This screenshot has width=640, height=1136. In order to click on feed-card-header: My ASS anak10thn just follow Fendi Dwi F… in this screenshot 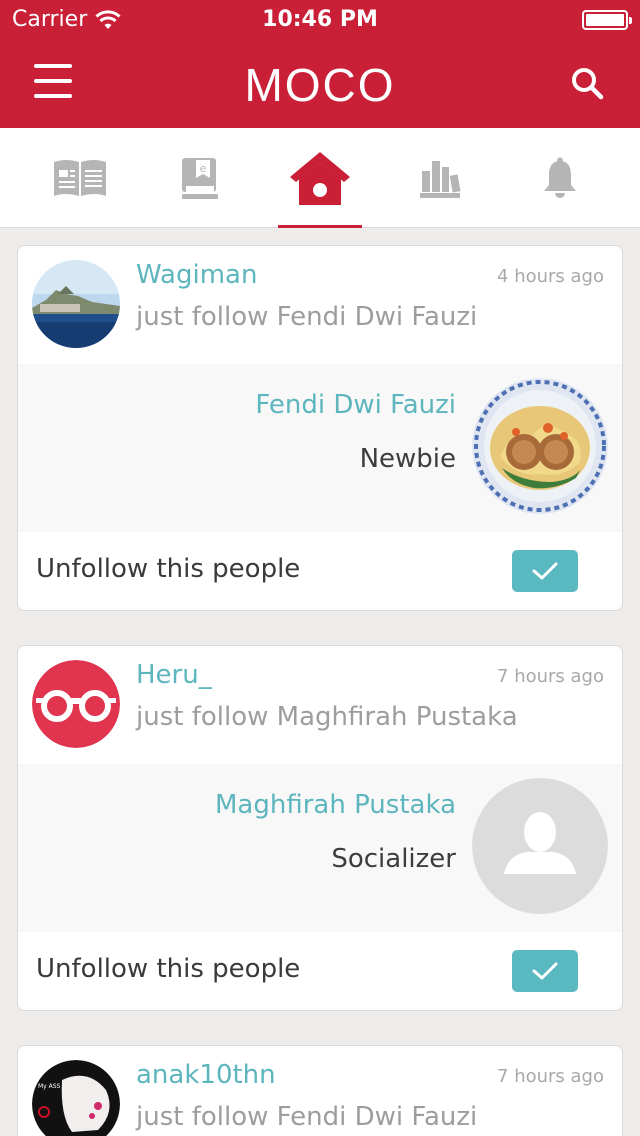, I will do `click(320, 1091)`.